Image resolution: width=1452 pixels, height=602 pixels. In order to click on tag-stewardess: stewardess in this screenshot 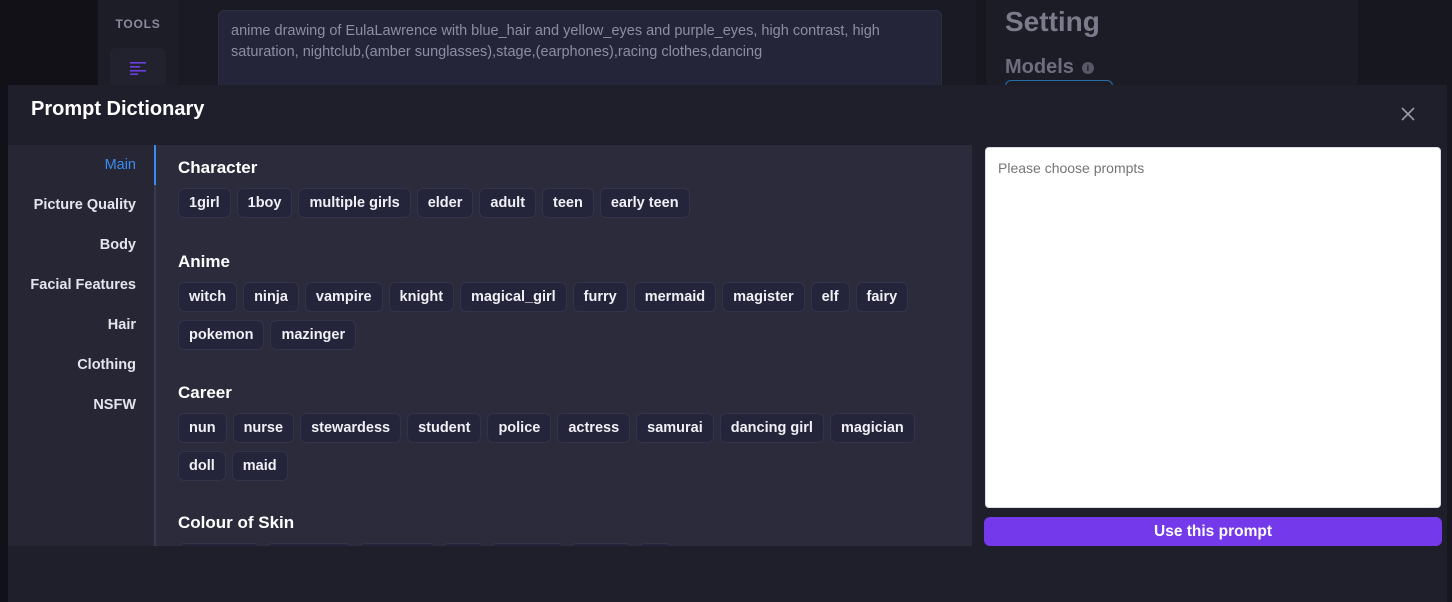, I will do `click(351, 428)`.